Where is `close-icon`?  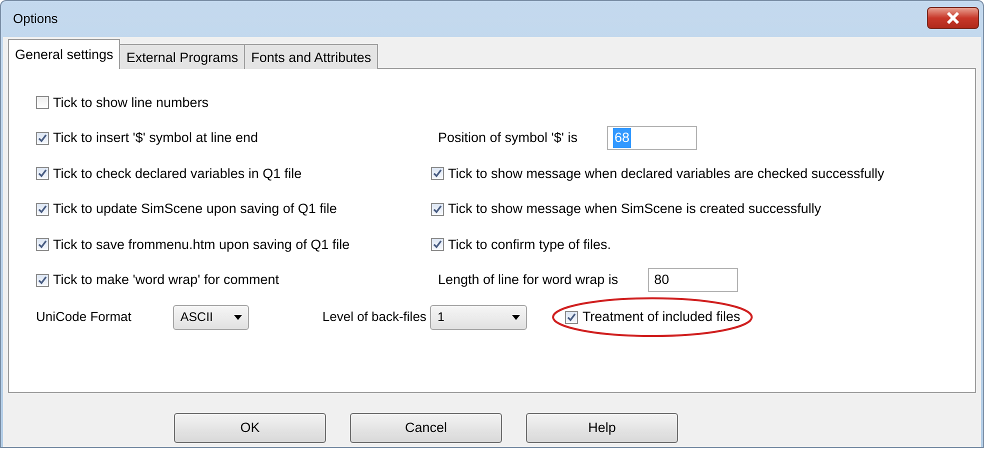 close-icon is located at coordinates (953, 18).